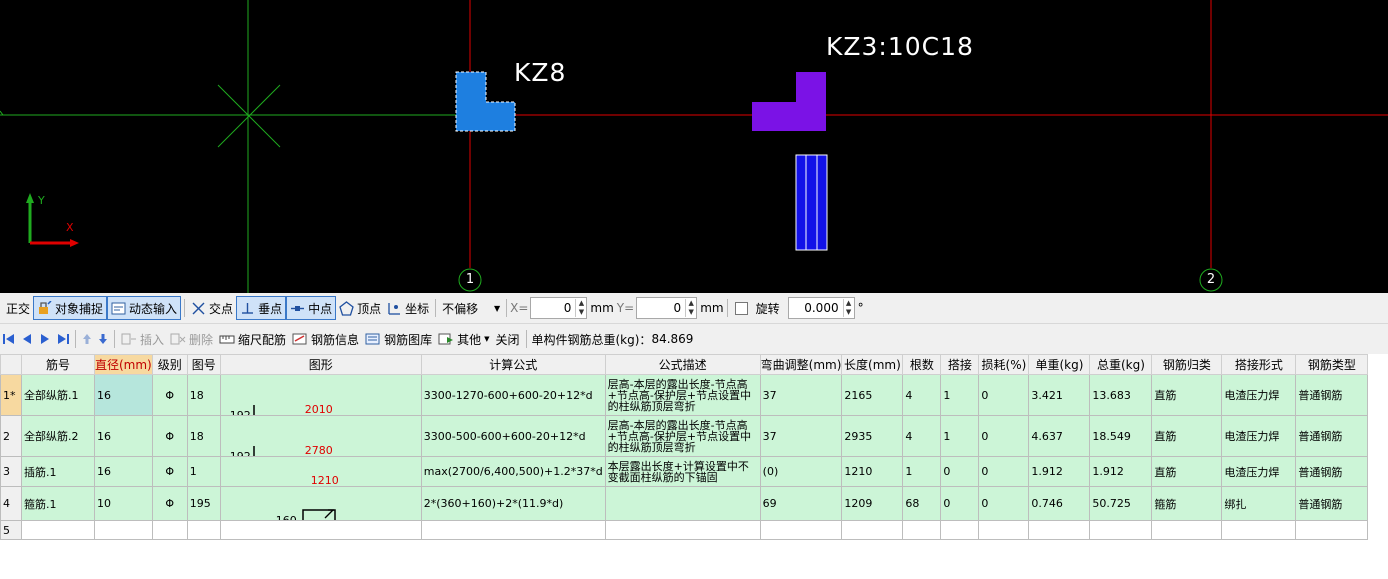  Describe the element at coordinates (471, 308) in the screenshot. I see `offset-dropdown: 不偏移 ▼` at that location.